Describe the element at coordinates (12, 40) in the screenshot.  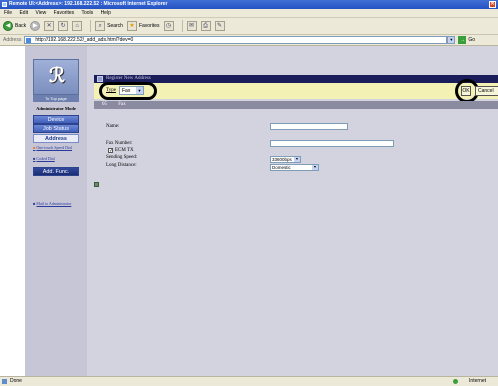
I see `address-label: Address` at that location.